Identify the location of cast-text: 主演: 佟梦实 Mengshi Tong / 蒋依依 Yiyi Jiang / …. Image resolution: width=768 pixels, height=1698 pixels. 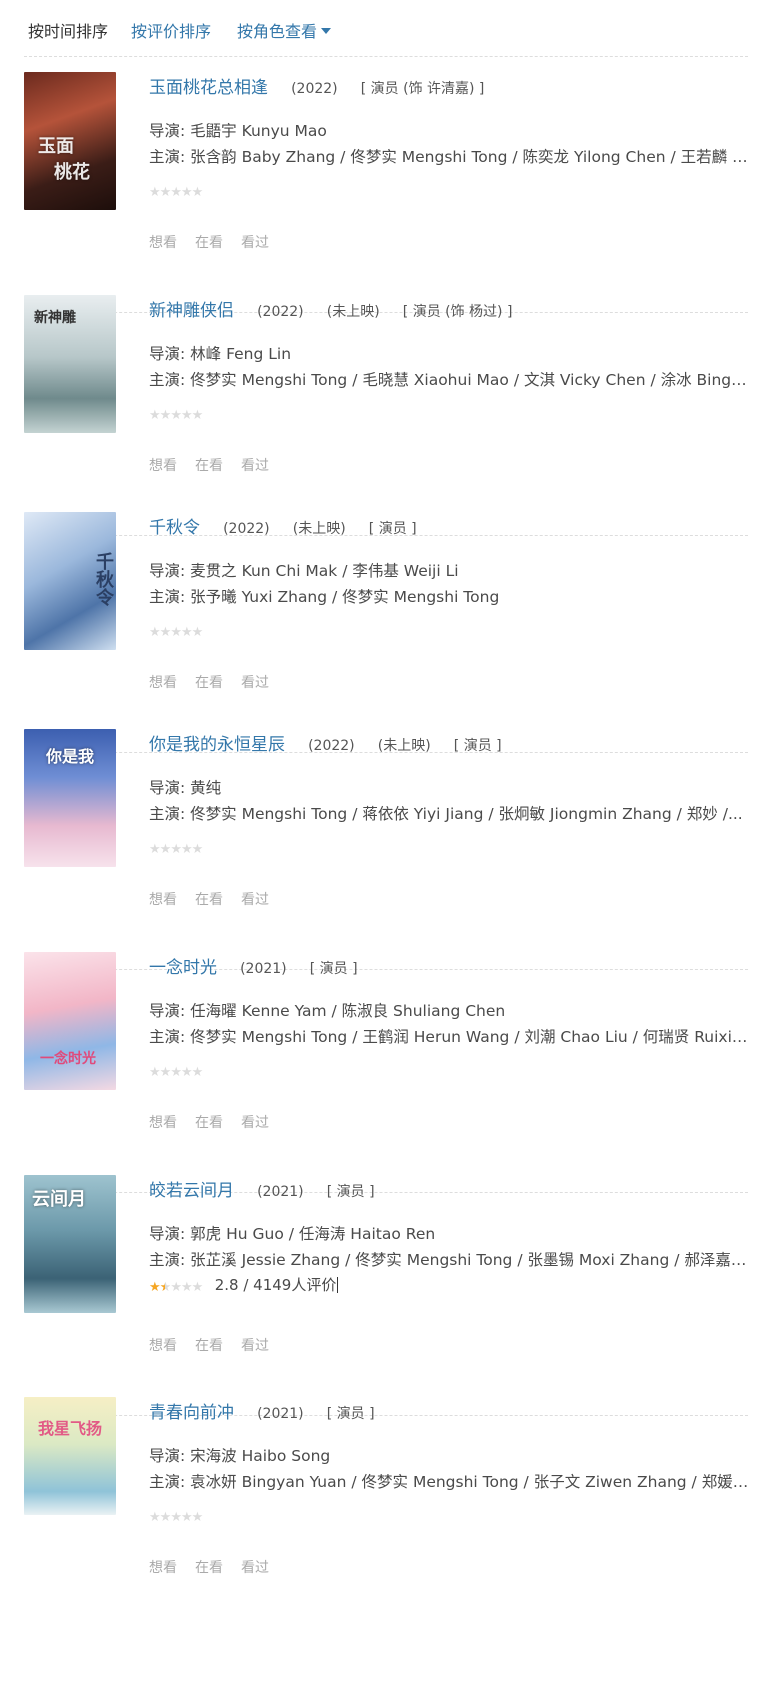
(446, 814).